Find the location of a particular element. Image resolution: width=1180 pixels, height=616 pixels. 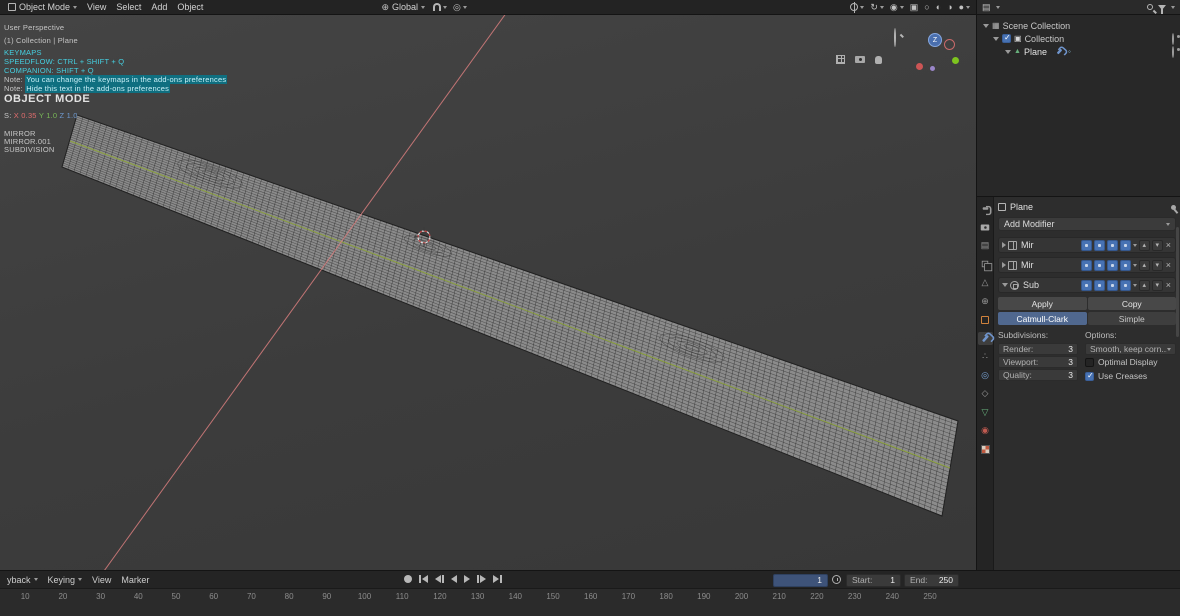

play-reverse-button is located at coordinates (454, 579).